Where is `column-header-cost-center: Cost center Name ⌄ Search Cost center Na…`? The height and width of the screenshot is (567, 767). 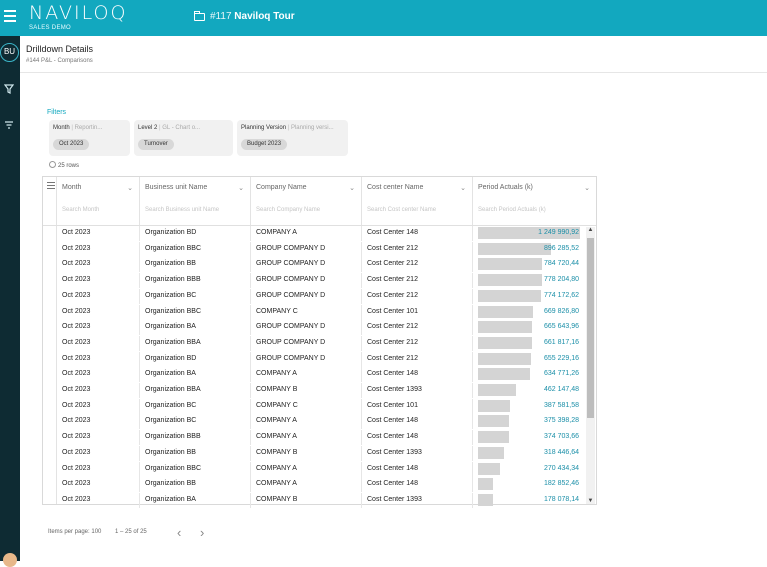
column-header-cost-center: Cost center Name ⌄ Search Cost center Na… is located at coordinates (417, 201).